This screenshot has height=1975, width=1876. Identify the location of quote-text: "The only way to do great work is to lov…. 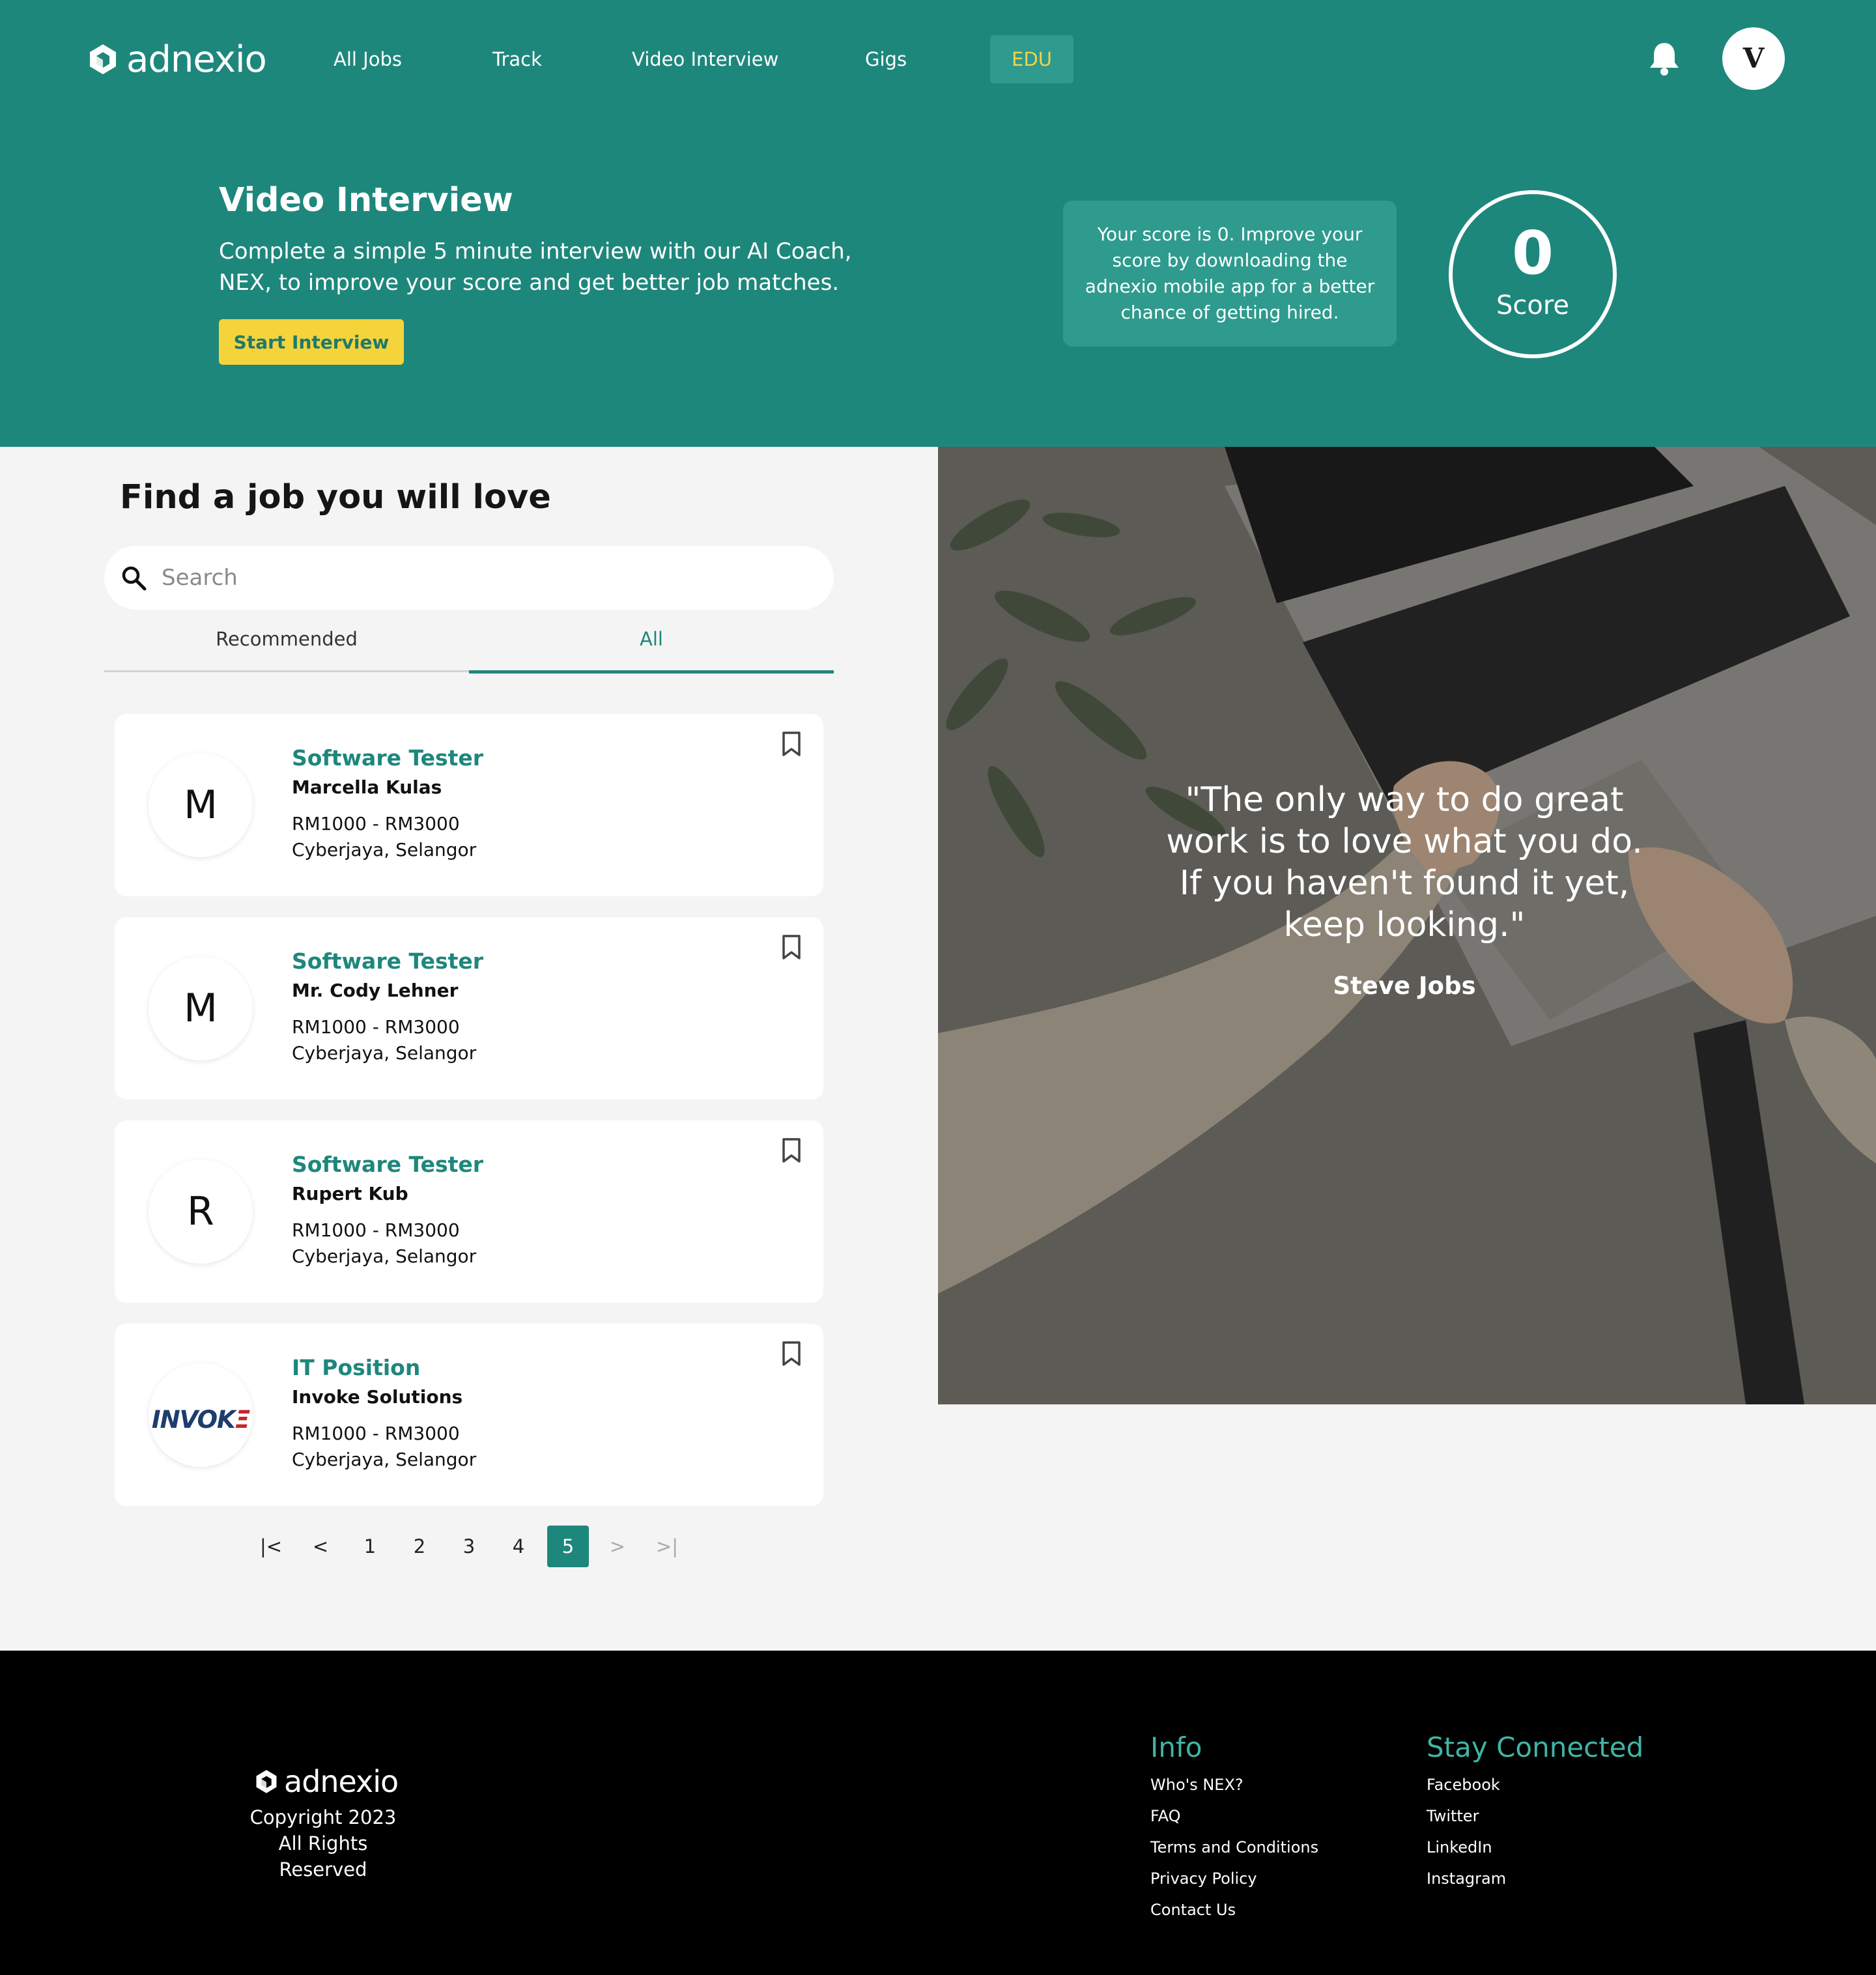
(1404, 863).